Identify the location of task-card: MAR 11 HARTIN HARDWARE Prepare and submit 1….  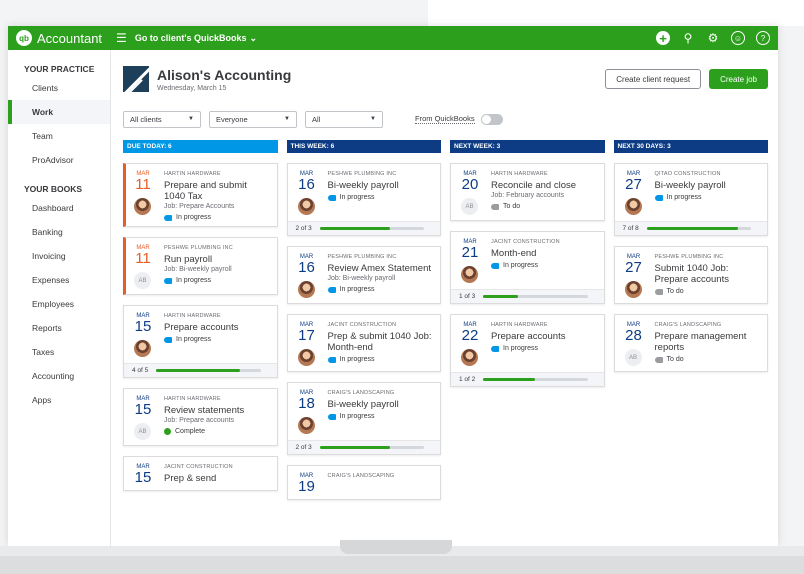
(200, 195).